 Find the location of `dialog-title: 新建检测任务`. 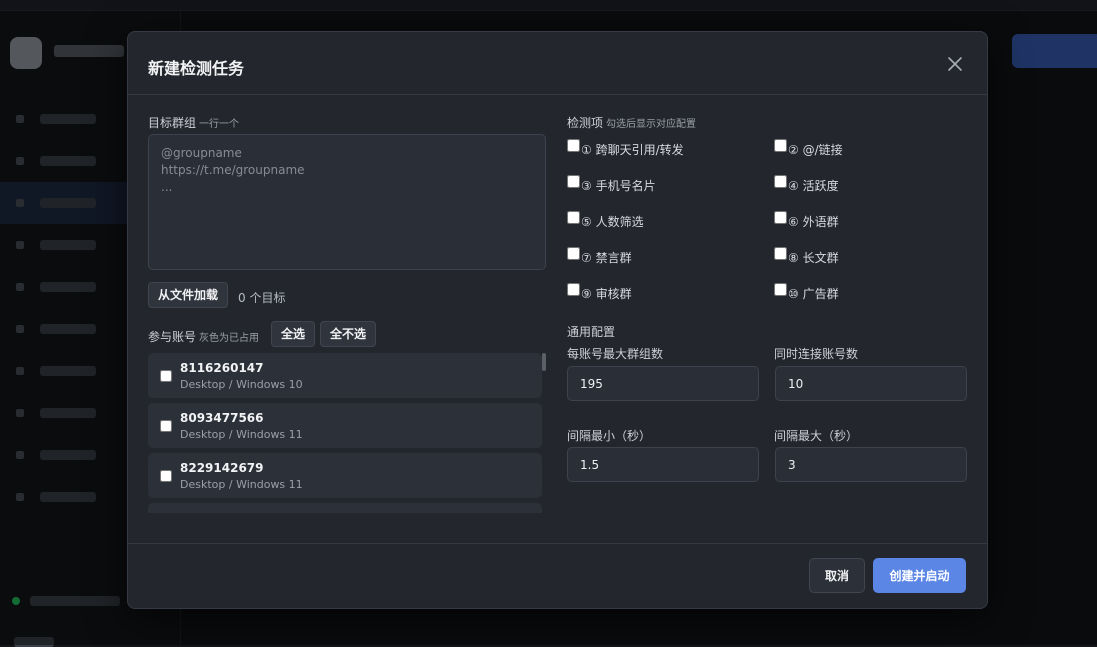

dialog-title: 新建检测任务 is located at coordinates (196, 68).